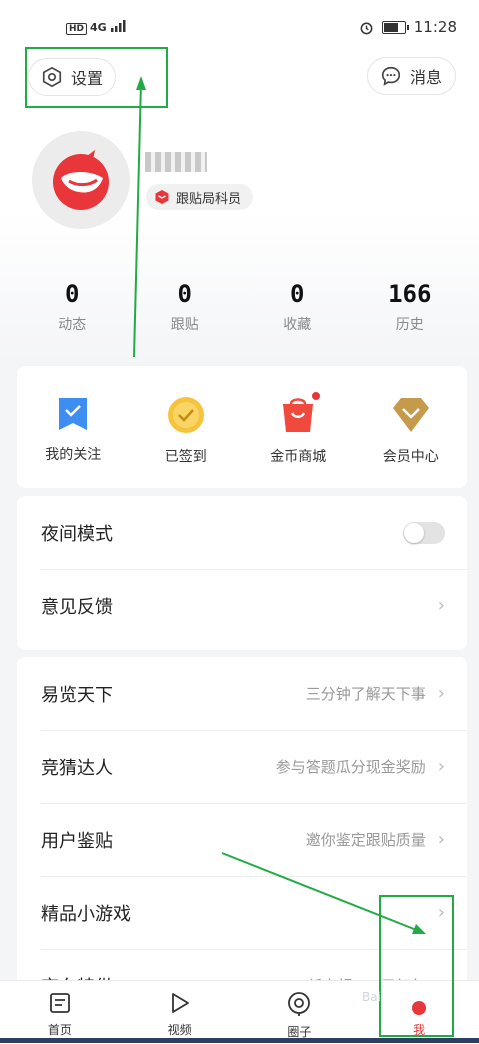 The width and height of the screenshot is (479, 1044). What do you see at coordinates (416, 966) in the screenshot?
I see `me-tab-highlight-box` at bounding box center [416, 966].